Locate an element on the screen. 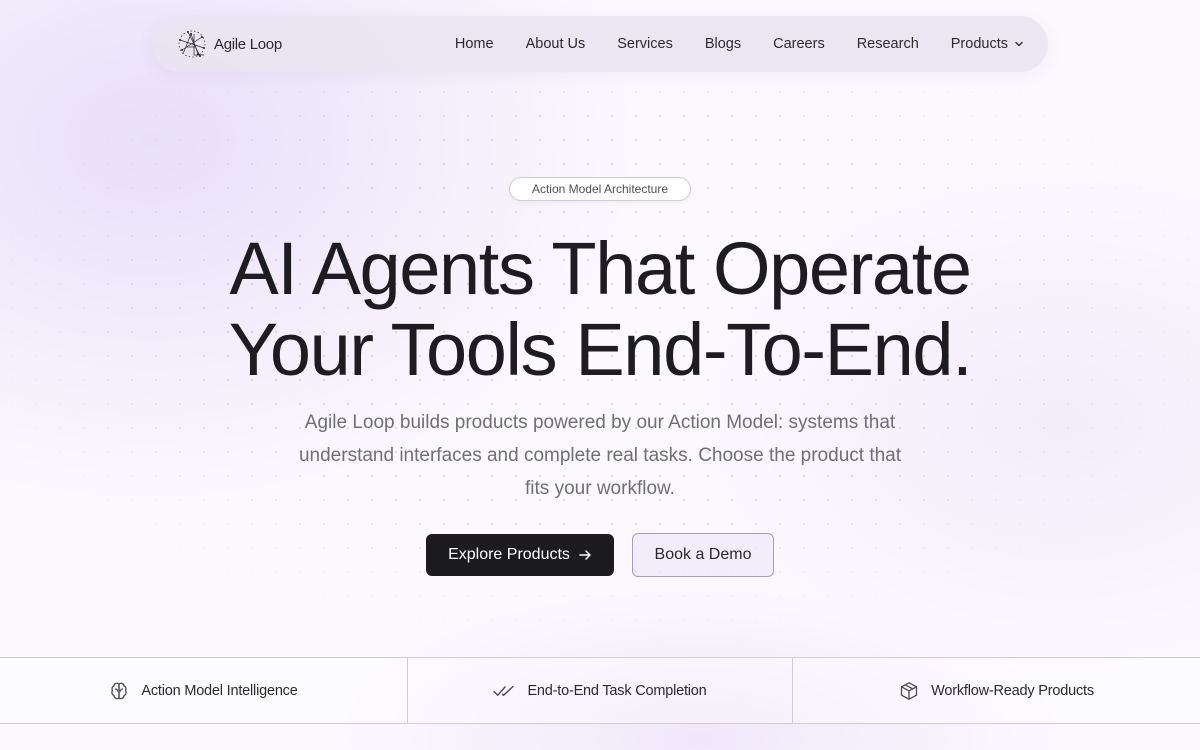 This screenshot has width=1200, height=750. explore-products-label: Explore Products is located at coordinates (509, 554).